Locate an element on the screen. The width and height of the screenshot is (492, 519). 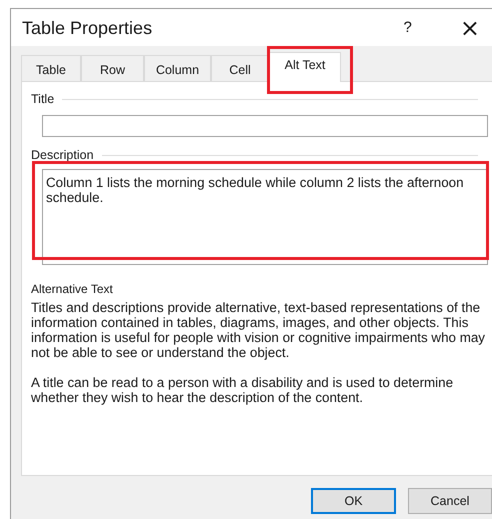
ok-button: OK is located at coordinates (353, 501).